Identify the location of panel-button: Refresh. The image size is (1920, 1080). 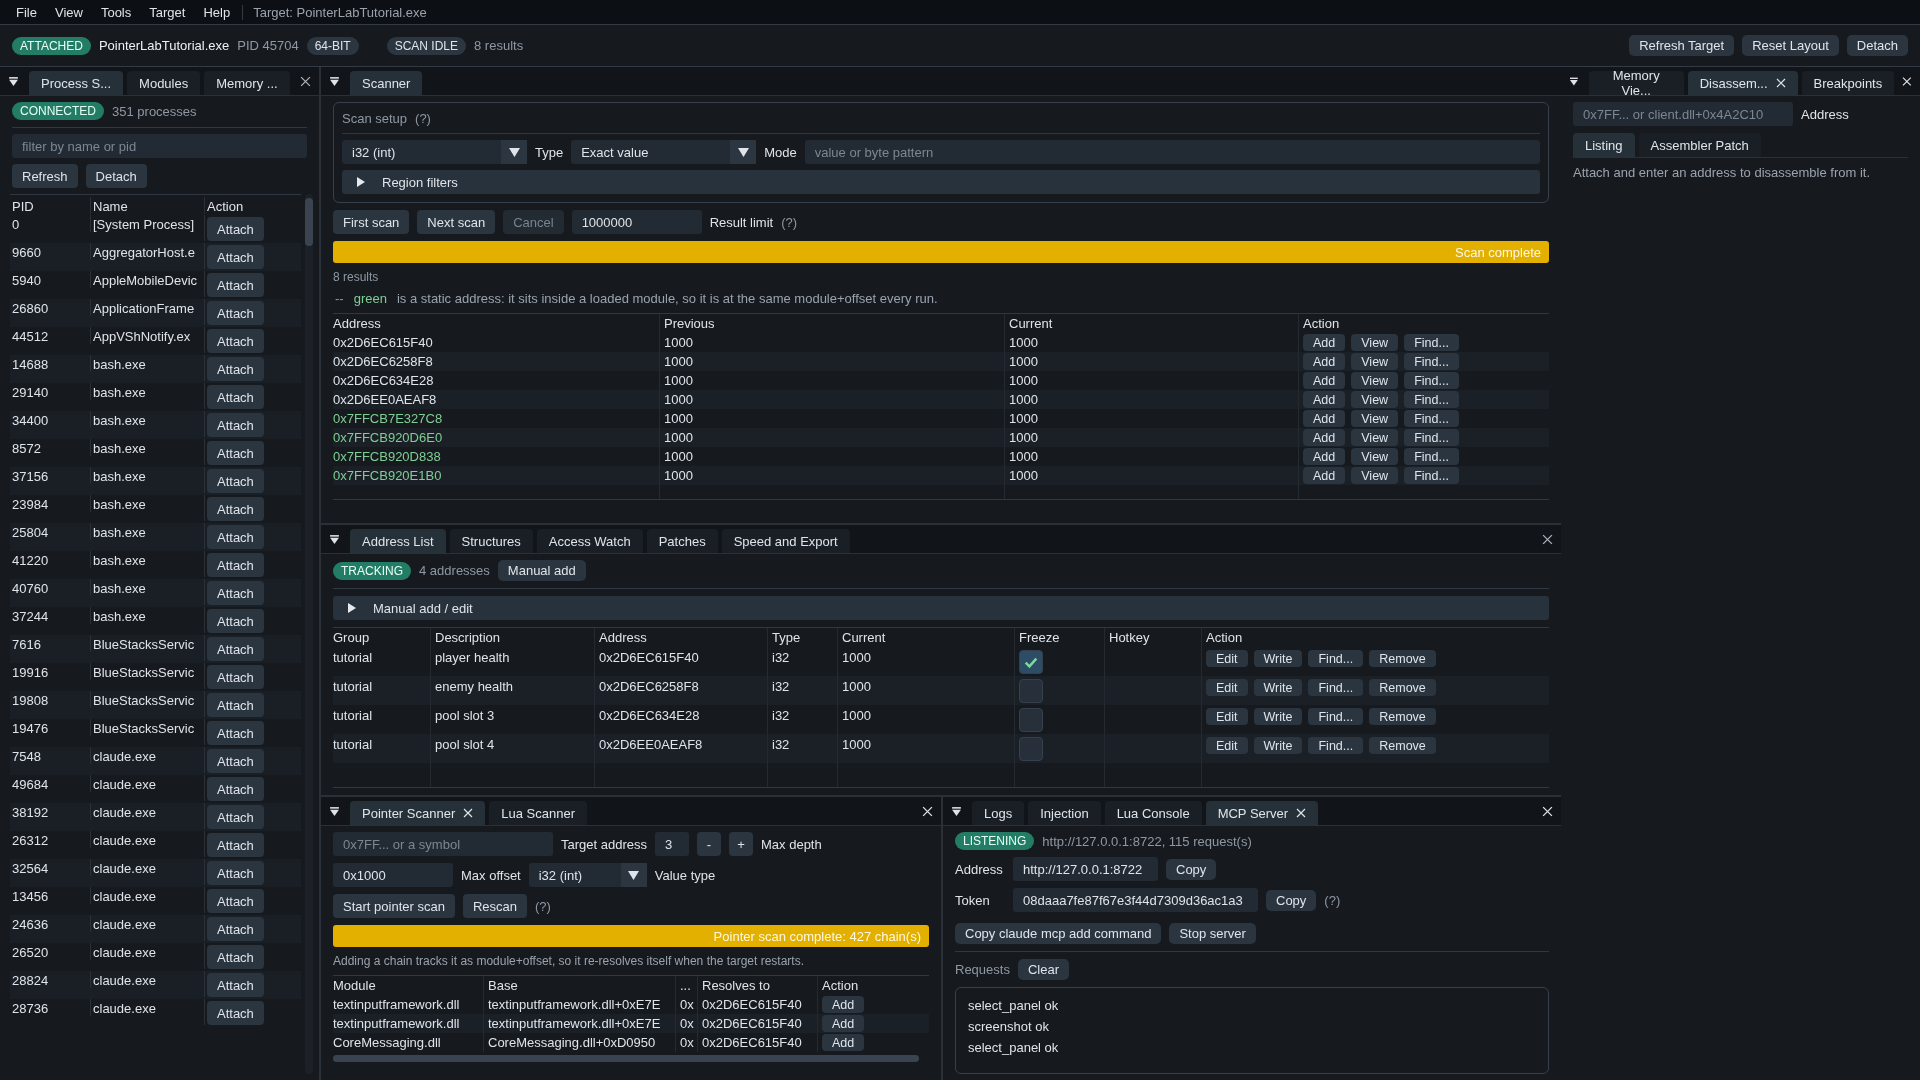
(45, 176).